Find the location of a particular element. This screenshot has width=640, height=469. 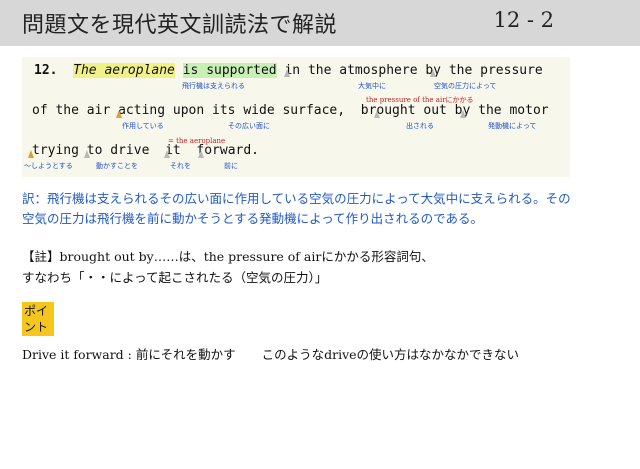

annotation-hikouki: 飛行機は支えられる is located at coordinates (213, 86).